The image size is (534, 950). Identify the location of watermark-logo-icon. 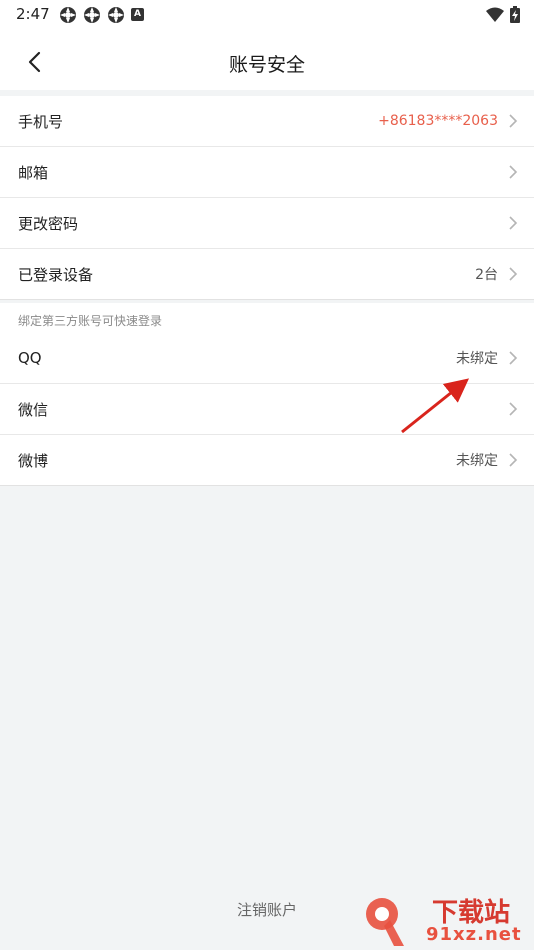
(385, 922).